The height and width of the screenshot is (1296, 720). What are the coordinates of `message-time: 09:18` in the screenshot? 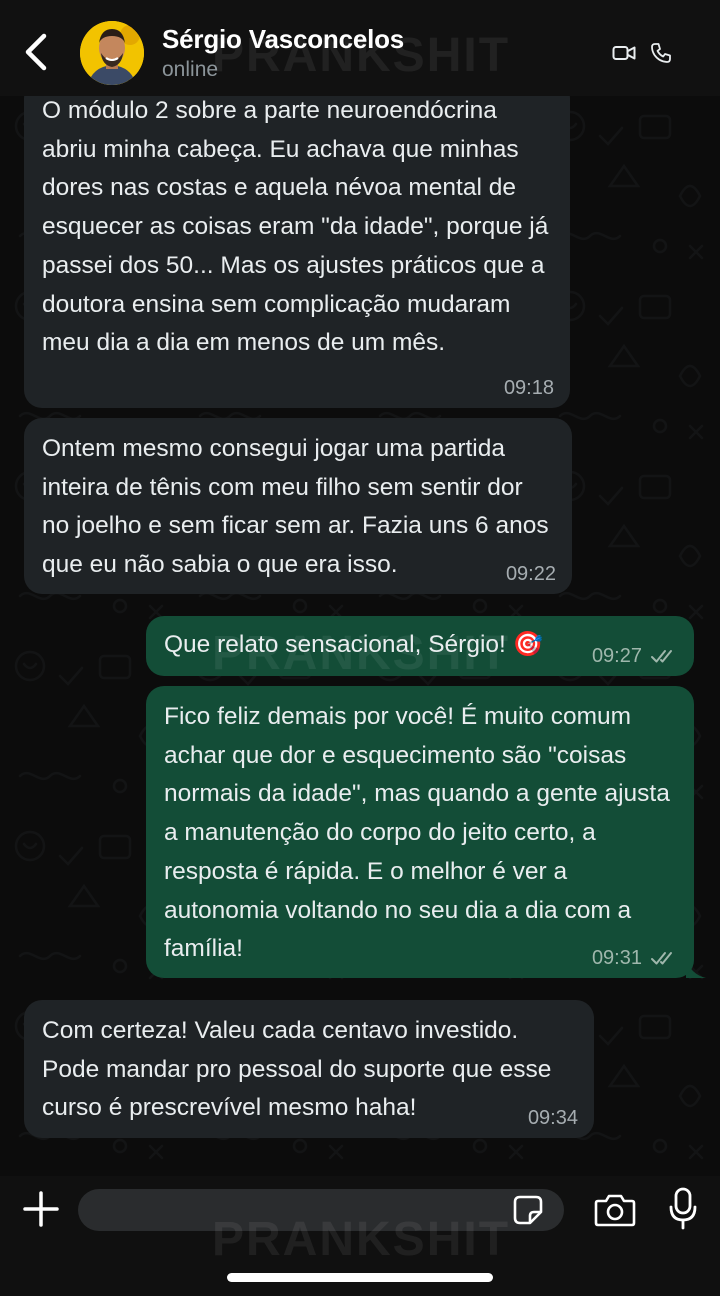 It's located at (528, 388).